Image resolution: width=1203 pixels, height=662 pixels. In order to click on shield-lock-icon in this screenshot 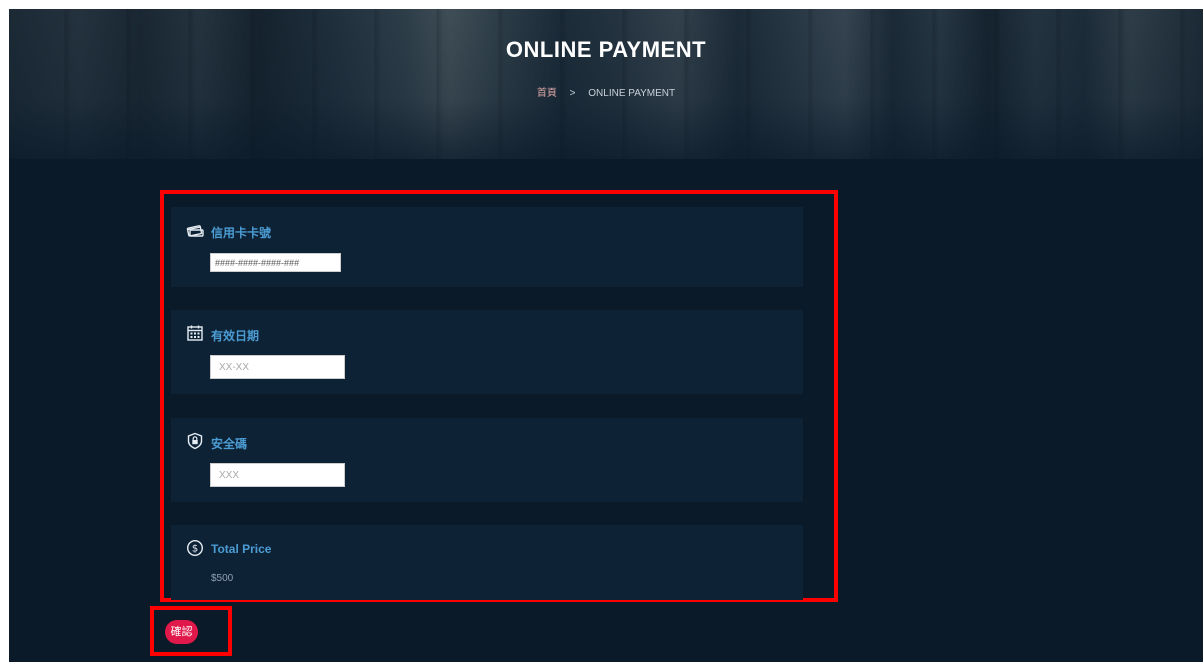, I will do `click(195, 441)`.